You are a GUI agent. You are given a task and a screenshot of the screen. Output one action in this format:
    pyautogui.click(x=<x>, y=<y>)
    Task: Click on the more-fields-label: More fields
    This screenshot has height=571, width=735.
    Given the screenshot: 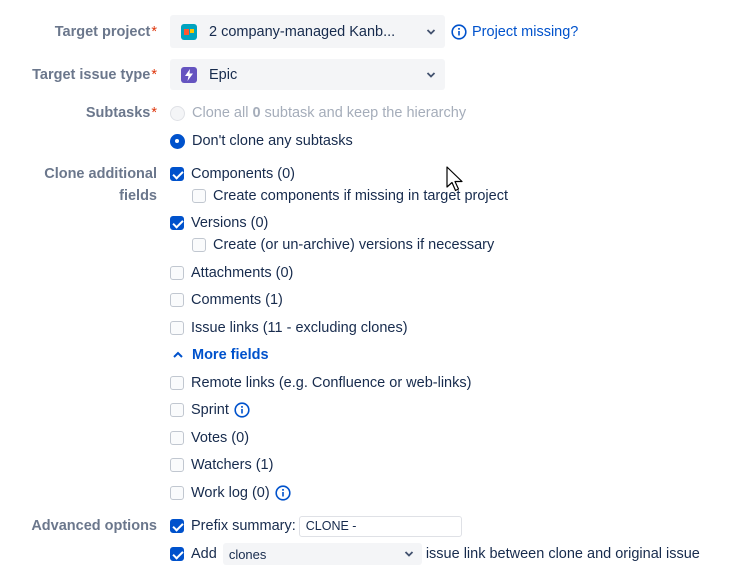 What is the action you would take?
    pyautogui.click(x=230, y=355)
    